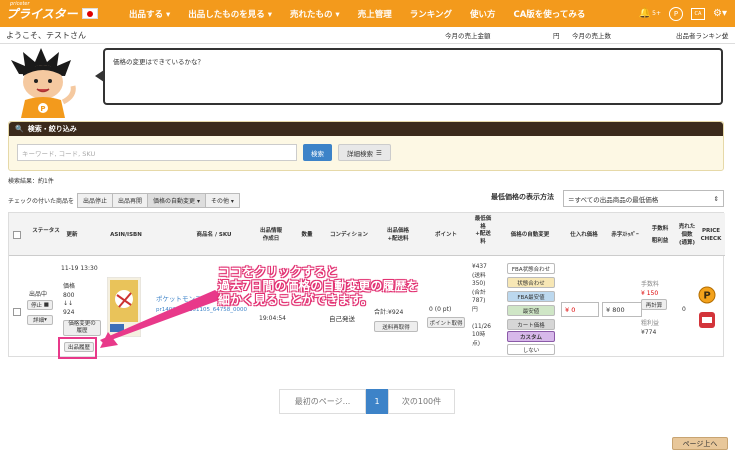 The height and width of the screenshot is (450, 735). What do you see at coordinates (421, 401) in the screenshot?
I see `next-100-button: 次の100件` at bounding box center [421, 401].